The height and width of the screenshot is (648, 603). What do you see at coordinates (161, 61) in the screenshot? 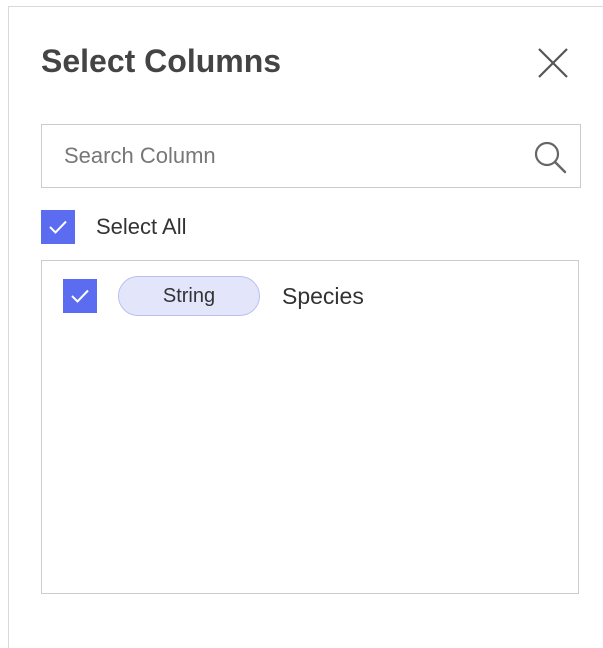
I see `panel-title: Select Columns` at bounding box center [161, 61].